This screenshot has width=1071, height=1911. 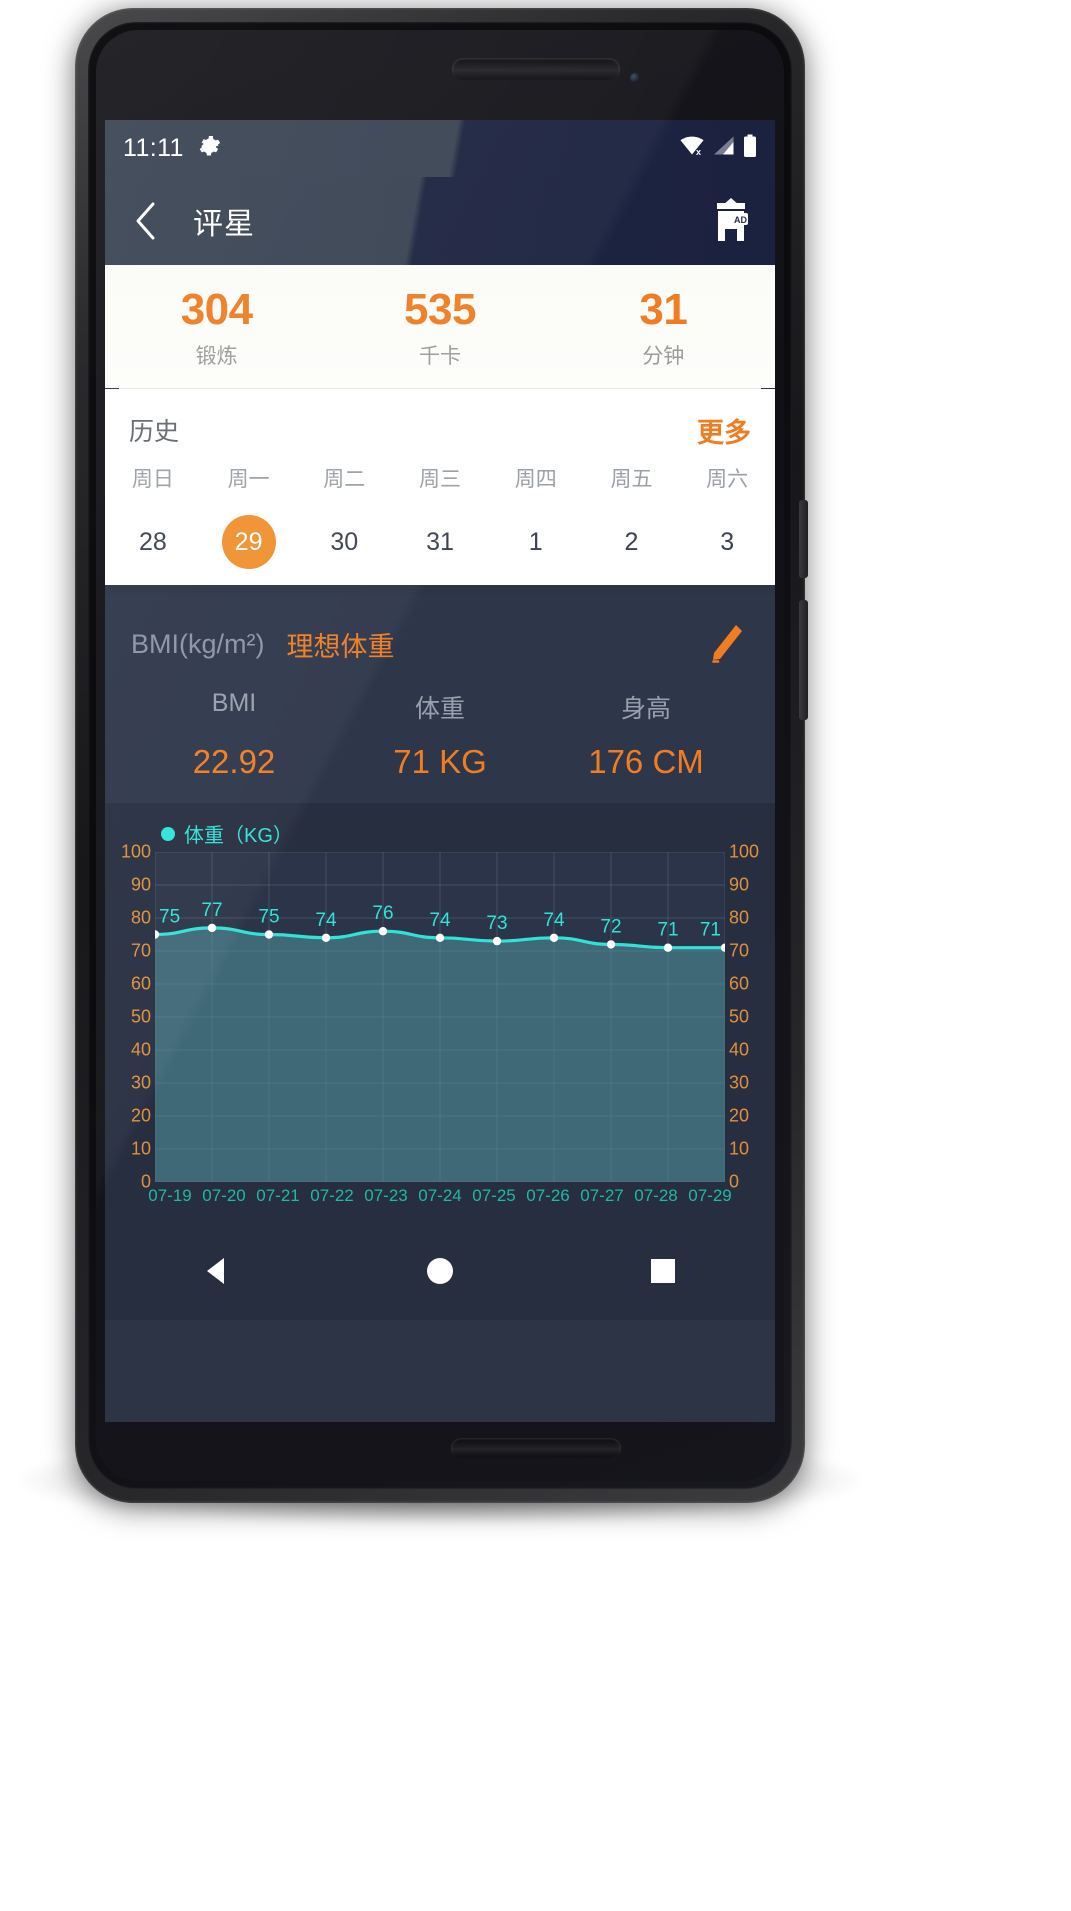 I want to click on chart-plot-area, so click(x=440, y=1017).